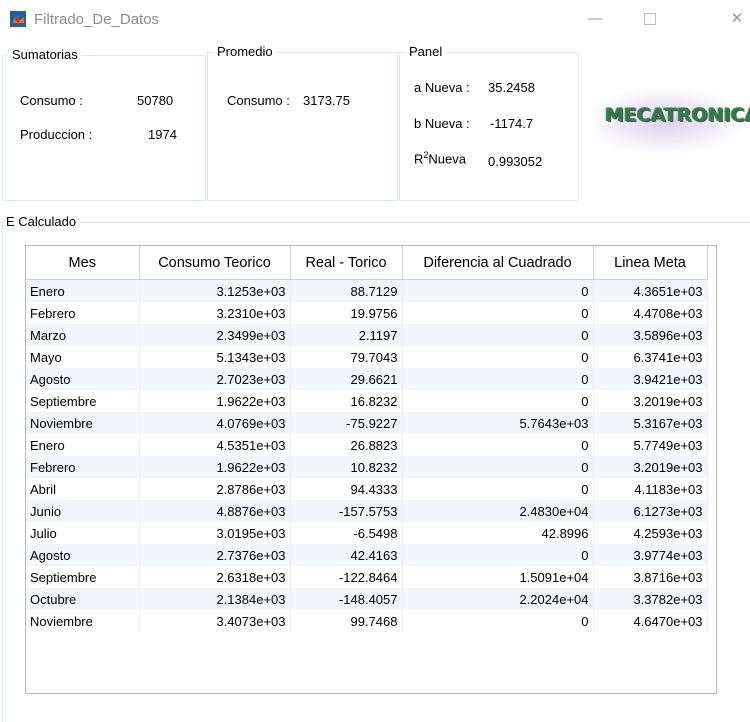 This screenshot has width=750, height=722. Describe the element at coordinates (650, 335) in the screenshot. I see `linea-meta-cell: 3.5896e+03` at that location.